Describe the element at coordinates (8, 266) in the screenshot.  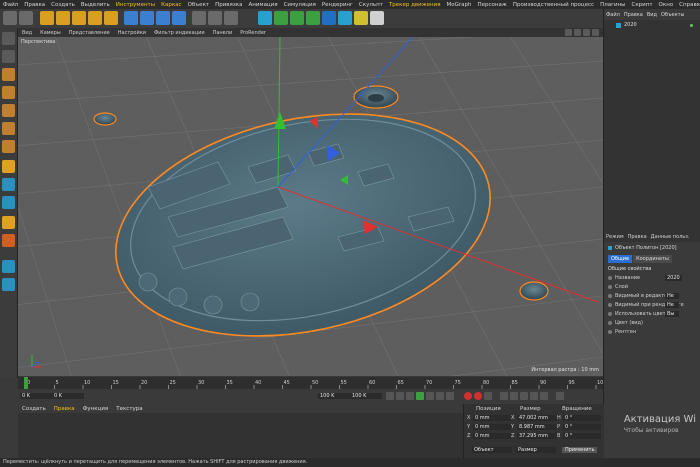
I see `solo-icon` at that location.